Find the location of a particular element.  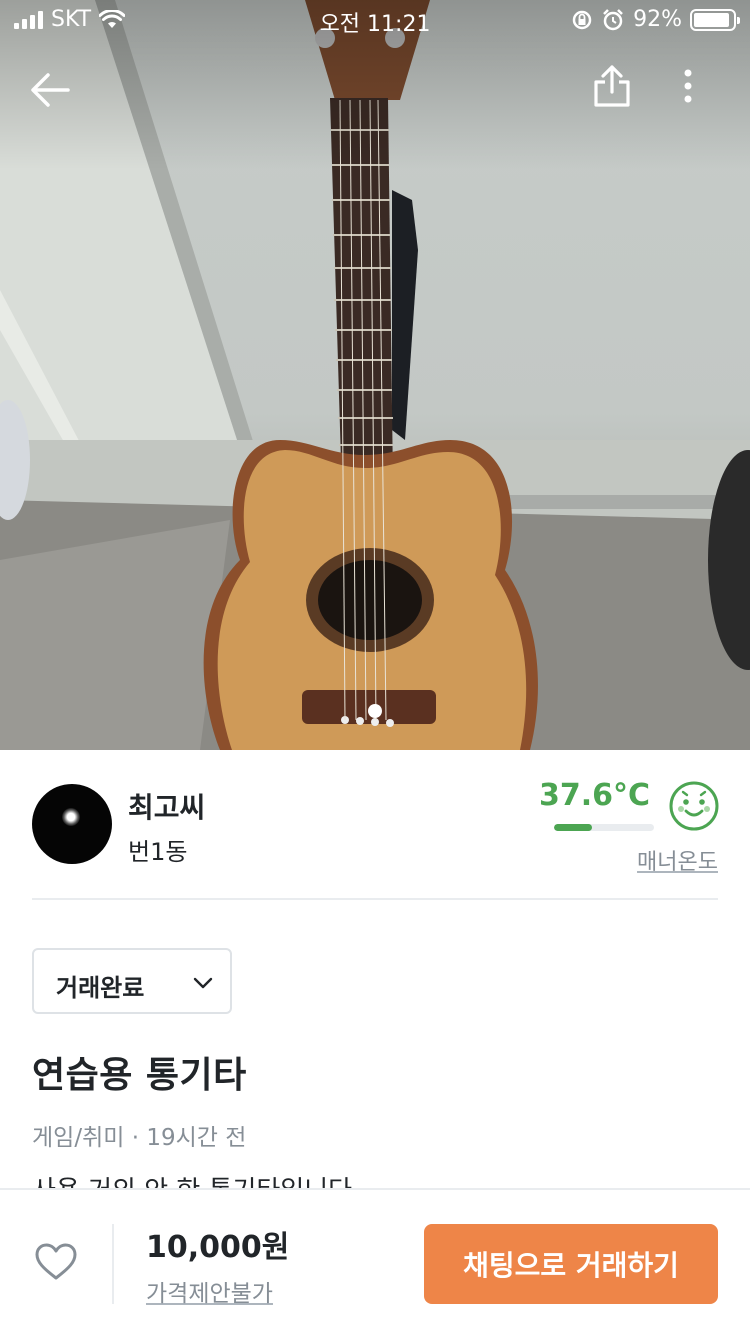

avatar is located at coordinates (72, 824).